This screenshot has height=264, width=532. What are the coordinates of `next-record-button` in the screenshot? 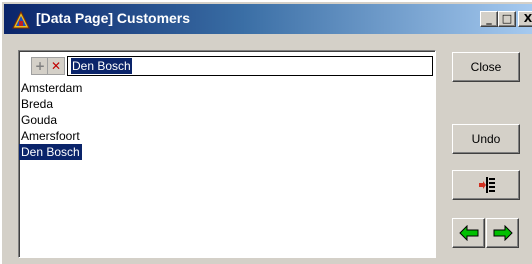 It's located at (502, 233).